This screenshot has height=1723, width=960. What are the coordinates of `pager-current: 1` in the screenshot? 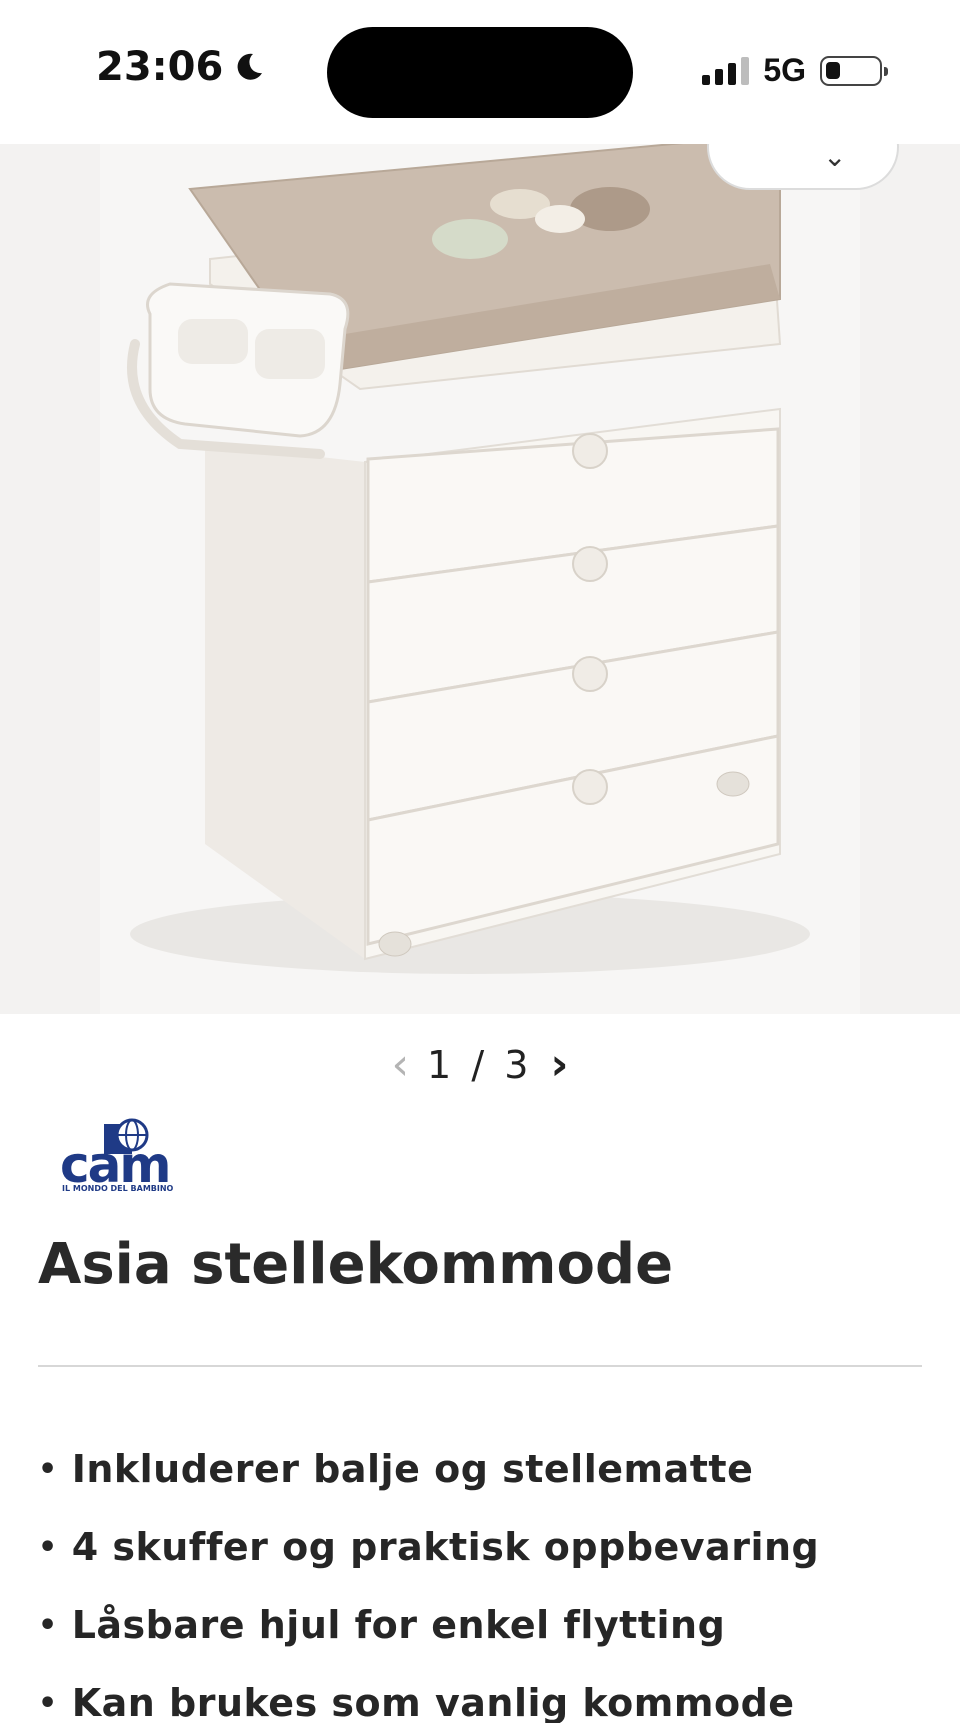 It's located at (441, 1065).